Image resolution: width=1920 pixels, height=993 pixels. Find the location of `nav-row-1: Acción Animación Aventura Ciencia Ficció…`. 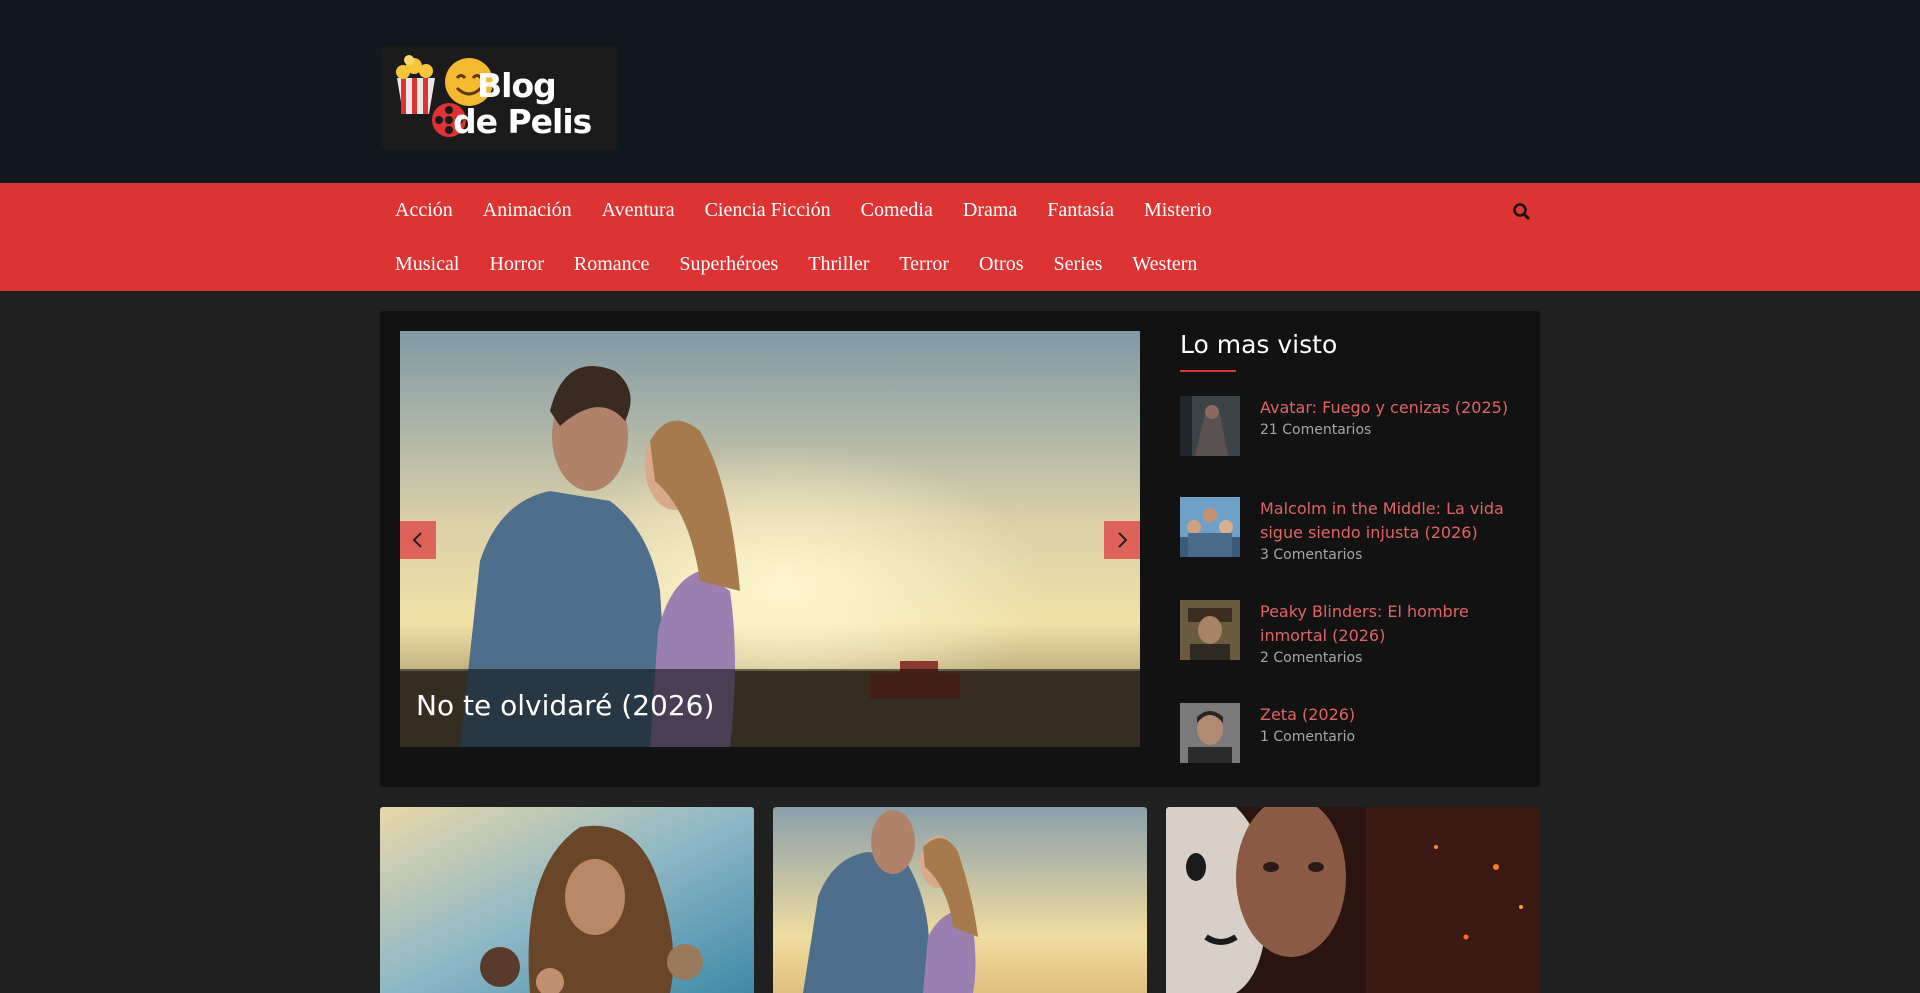

nav-row-1: Acción Animación Aventura Ciencia Ficció… is located at coordinates (803, 210).